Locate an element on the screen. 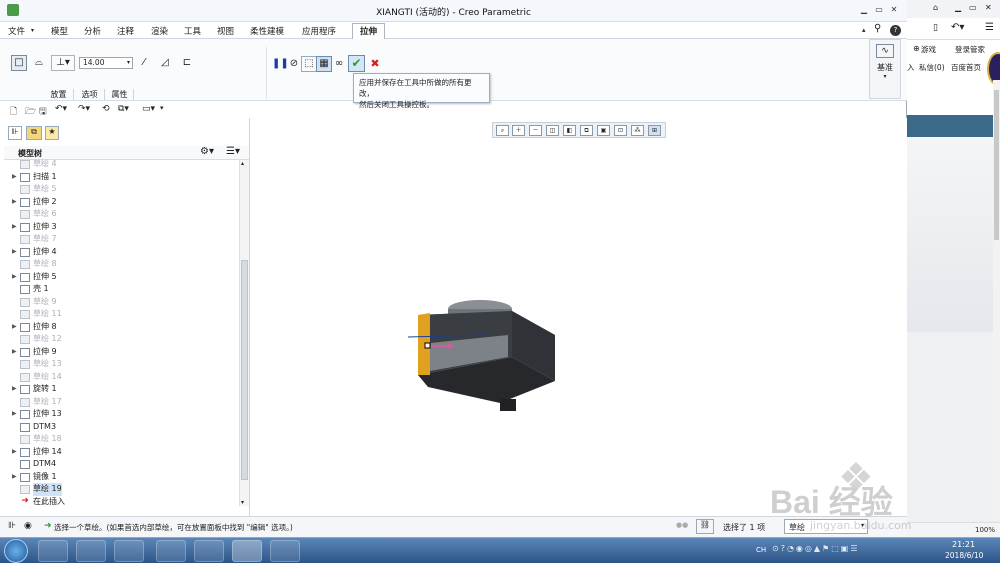  taskbar-explorer-icon is located at coordinates (91, 551).